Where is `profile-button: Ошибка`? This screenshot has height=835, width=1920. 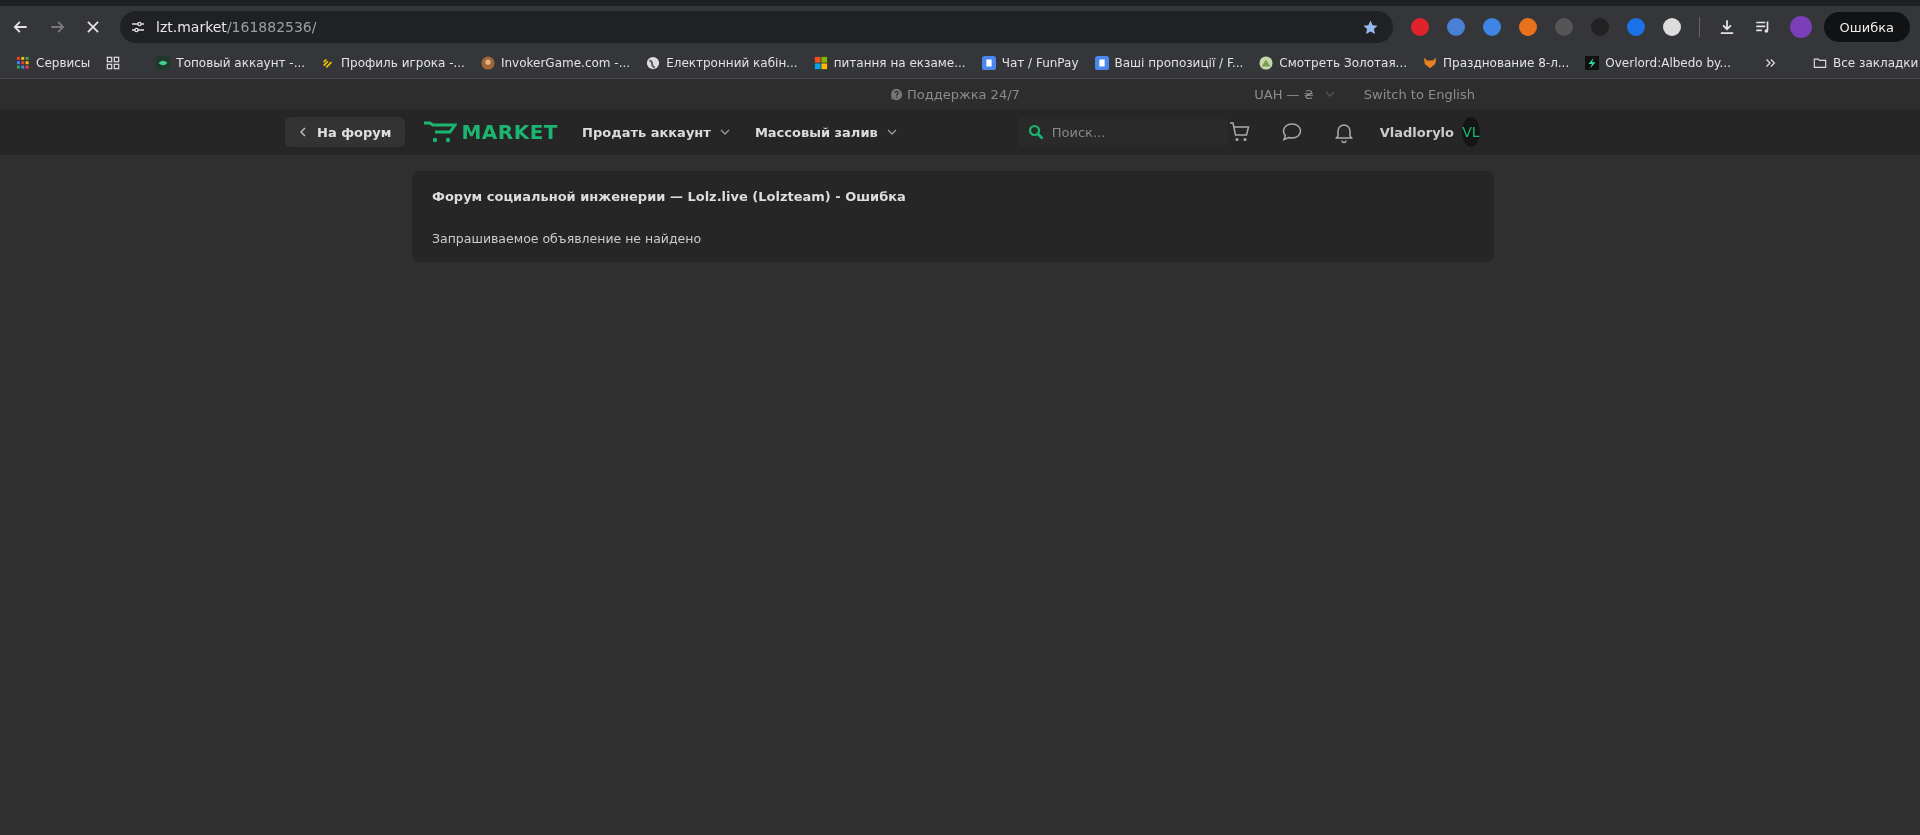 profile-button: Ошибка is located at coordinates (1866, 27).